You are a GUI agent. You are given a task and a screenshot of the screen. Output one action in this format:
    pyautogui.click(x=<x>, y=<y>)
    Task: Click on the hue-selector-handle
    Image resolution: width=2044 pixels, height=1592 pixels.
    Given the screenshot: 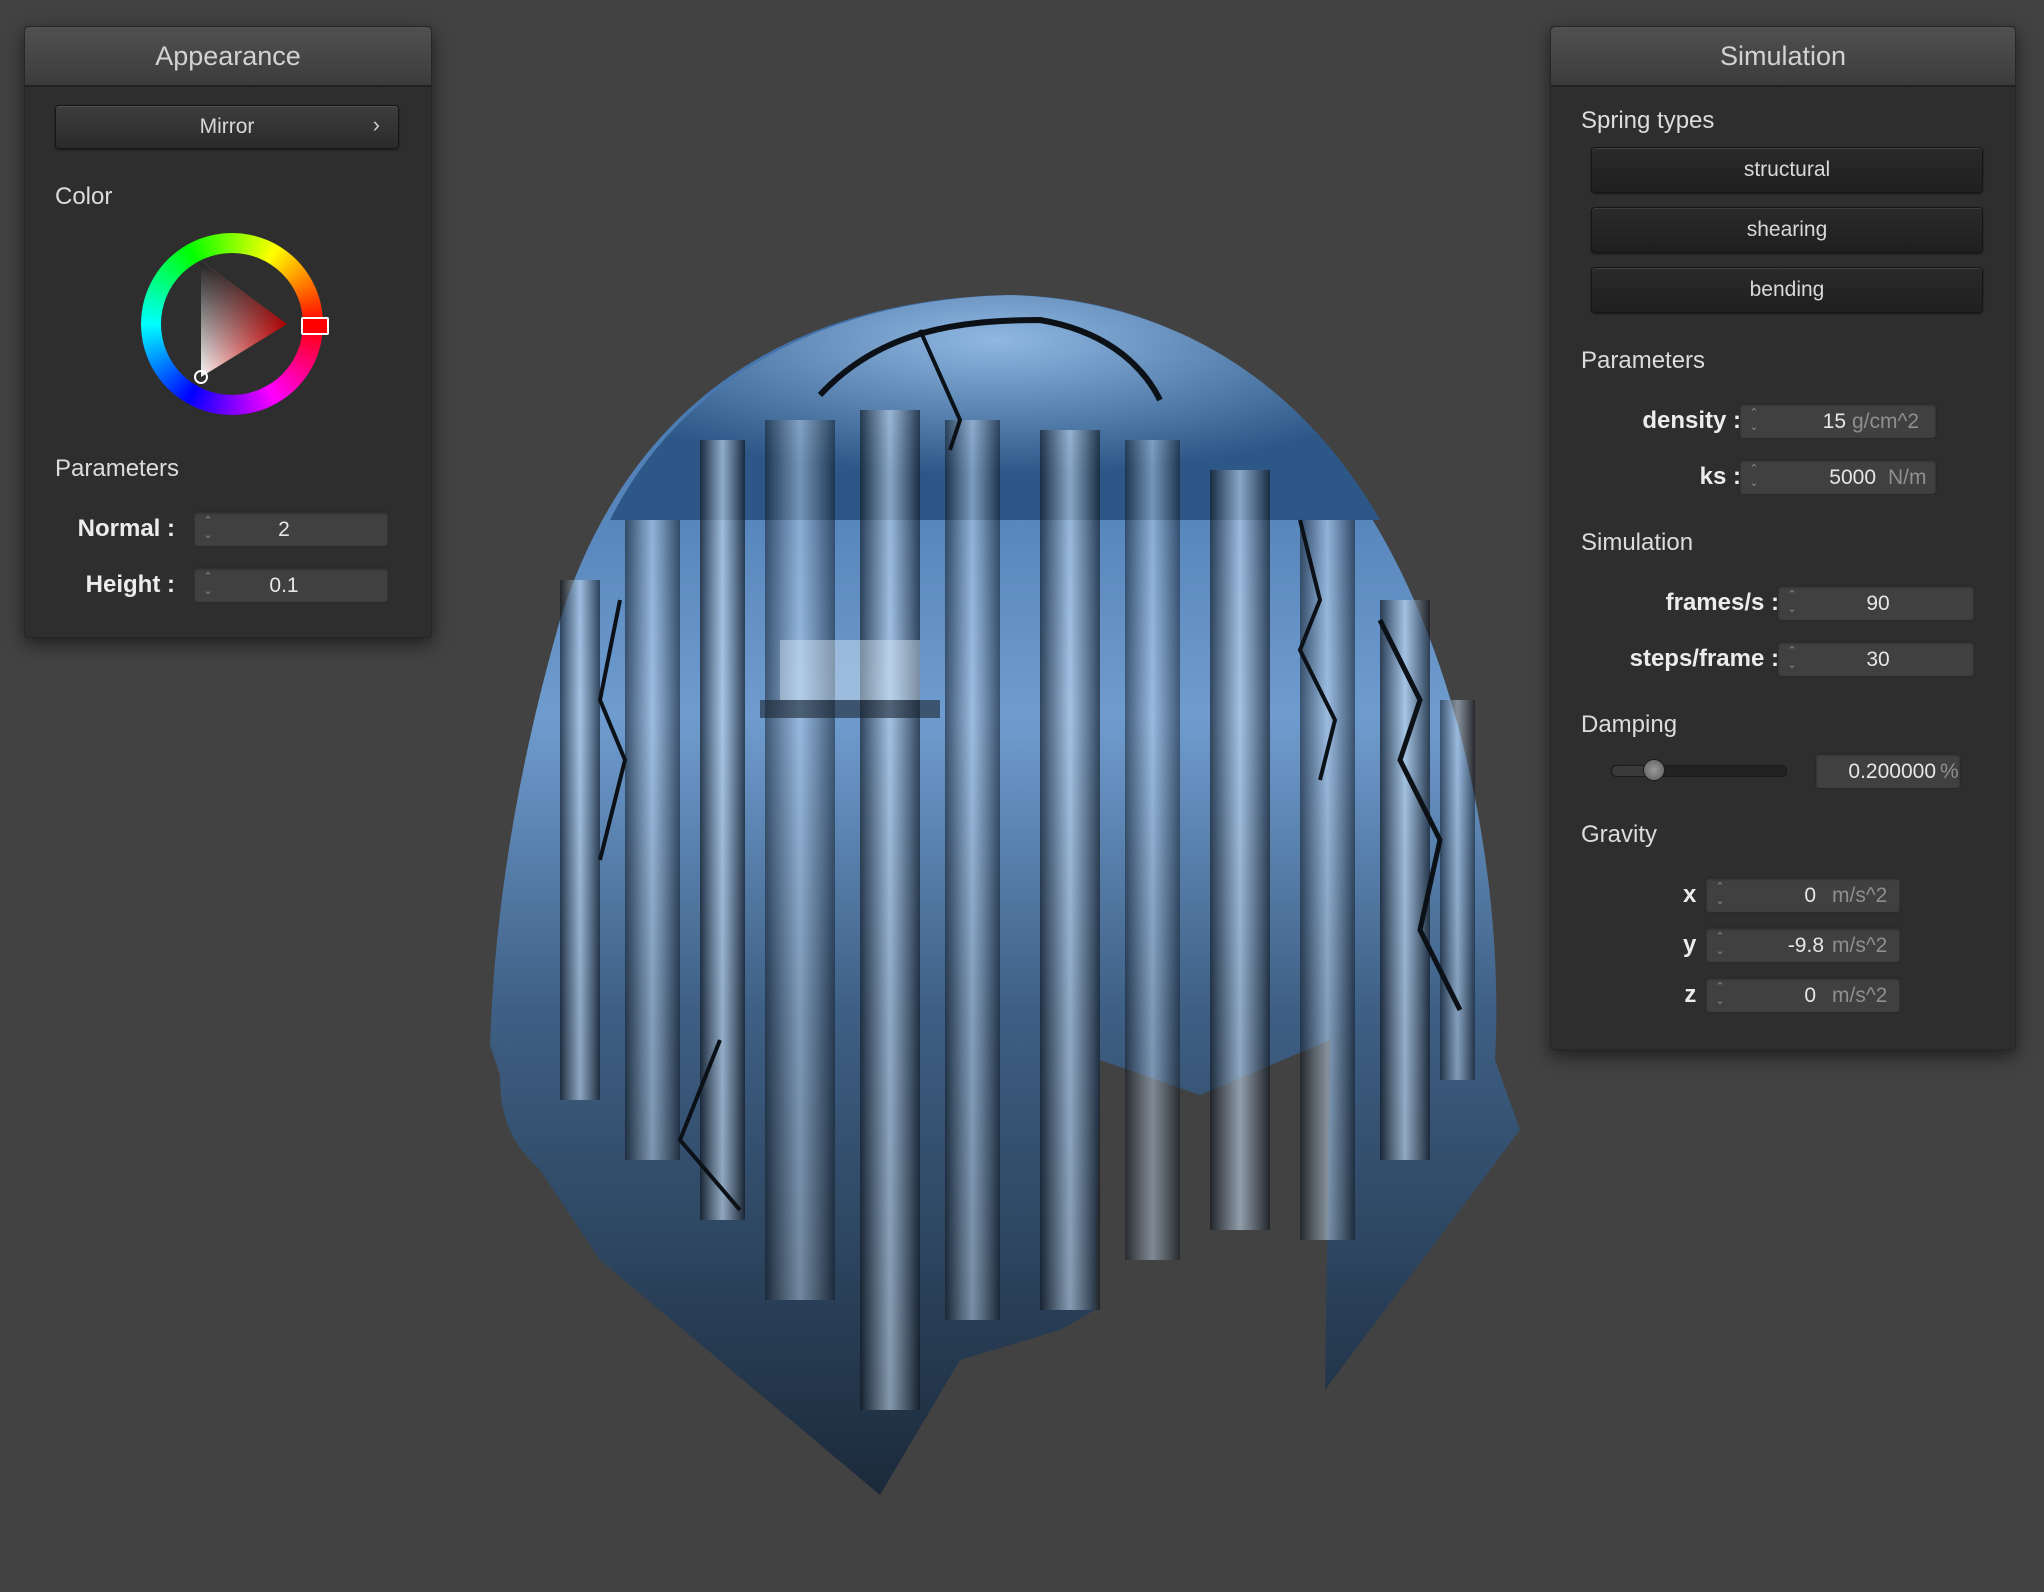 What is the action you would take?
    pyautogui.click(x=315, y=326)
    